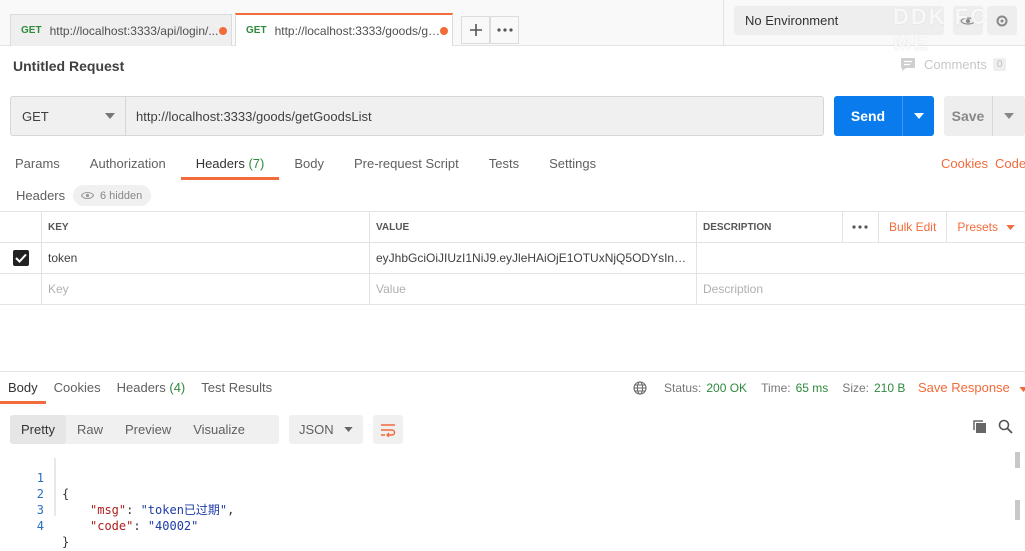 Image resolution: width=1025 pixels, height=551 pixels. Describe the element at coordinates (205, 289) in the screenshot. I see `new-key-input: Key` at that location.